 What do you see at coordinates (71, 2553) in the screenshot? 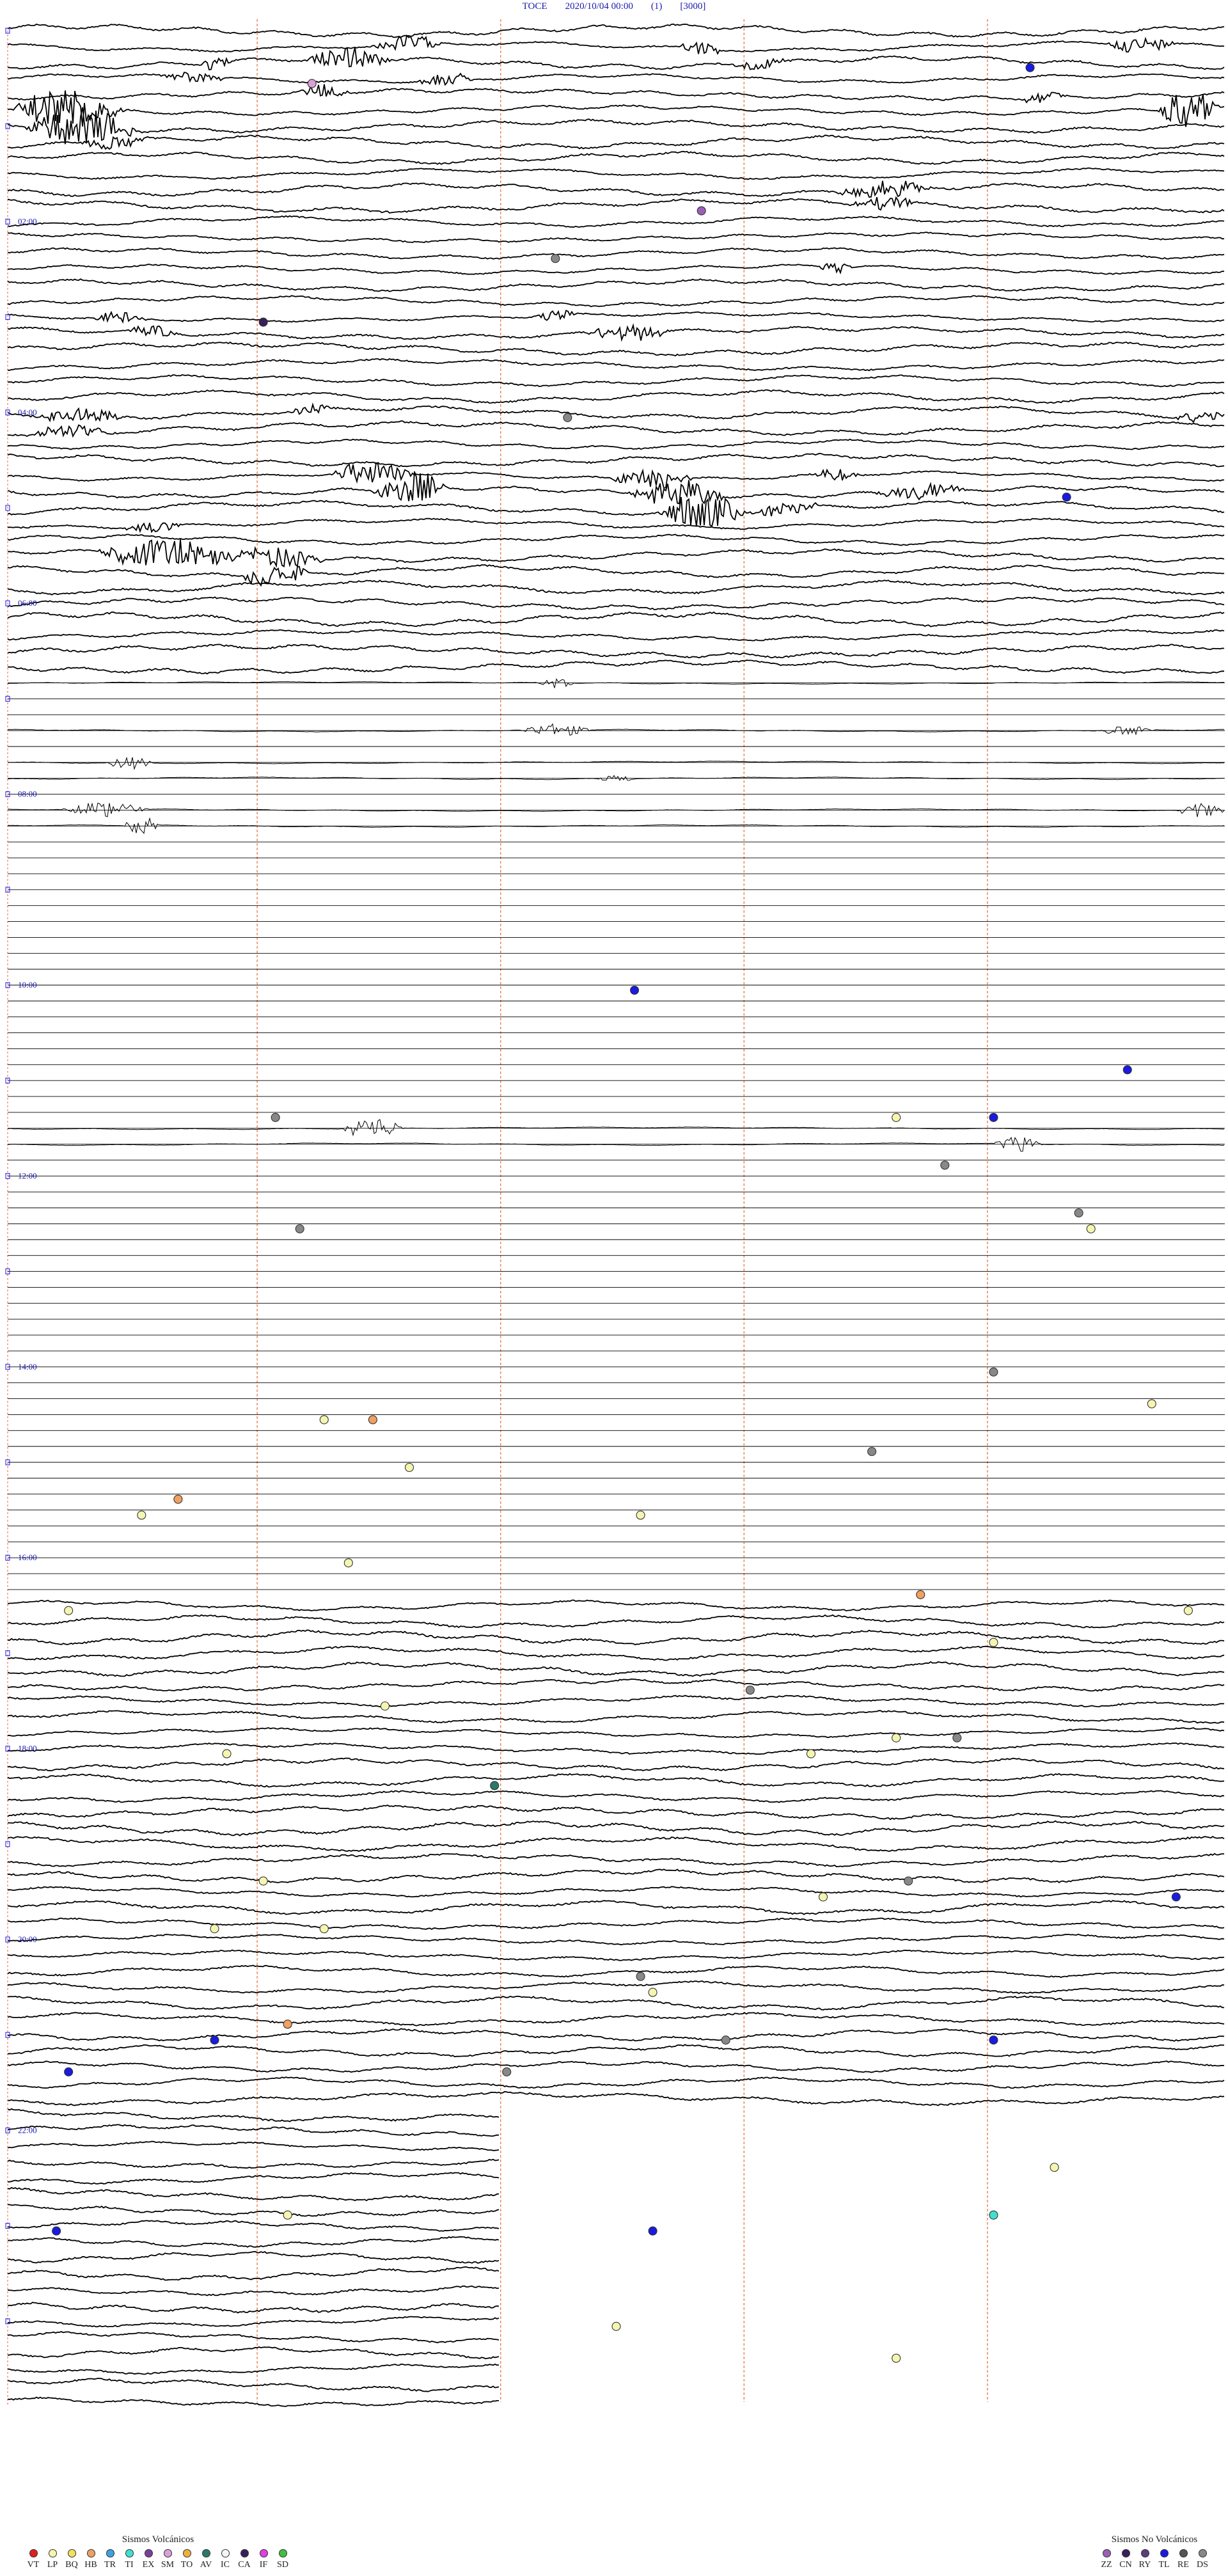
I see `legend-volcanic-dot-bq` at bounding box center [71, 2553].